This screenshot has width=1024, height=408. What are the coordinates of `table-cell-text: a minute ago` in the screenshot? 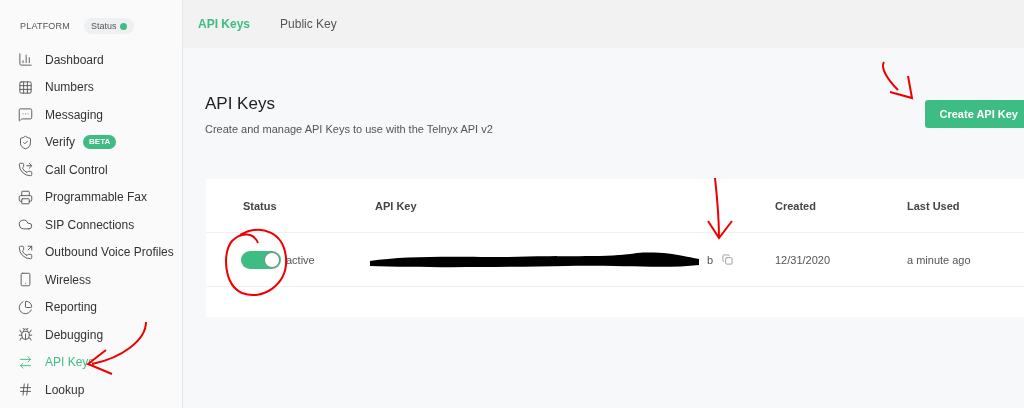 It's located at (939, 259).